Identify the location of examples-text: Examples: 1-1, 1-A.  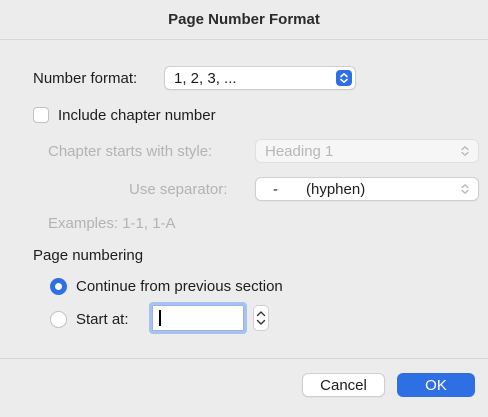
(112, 223).